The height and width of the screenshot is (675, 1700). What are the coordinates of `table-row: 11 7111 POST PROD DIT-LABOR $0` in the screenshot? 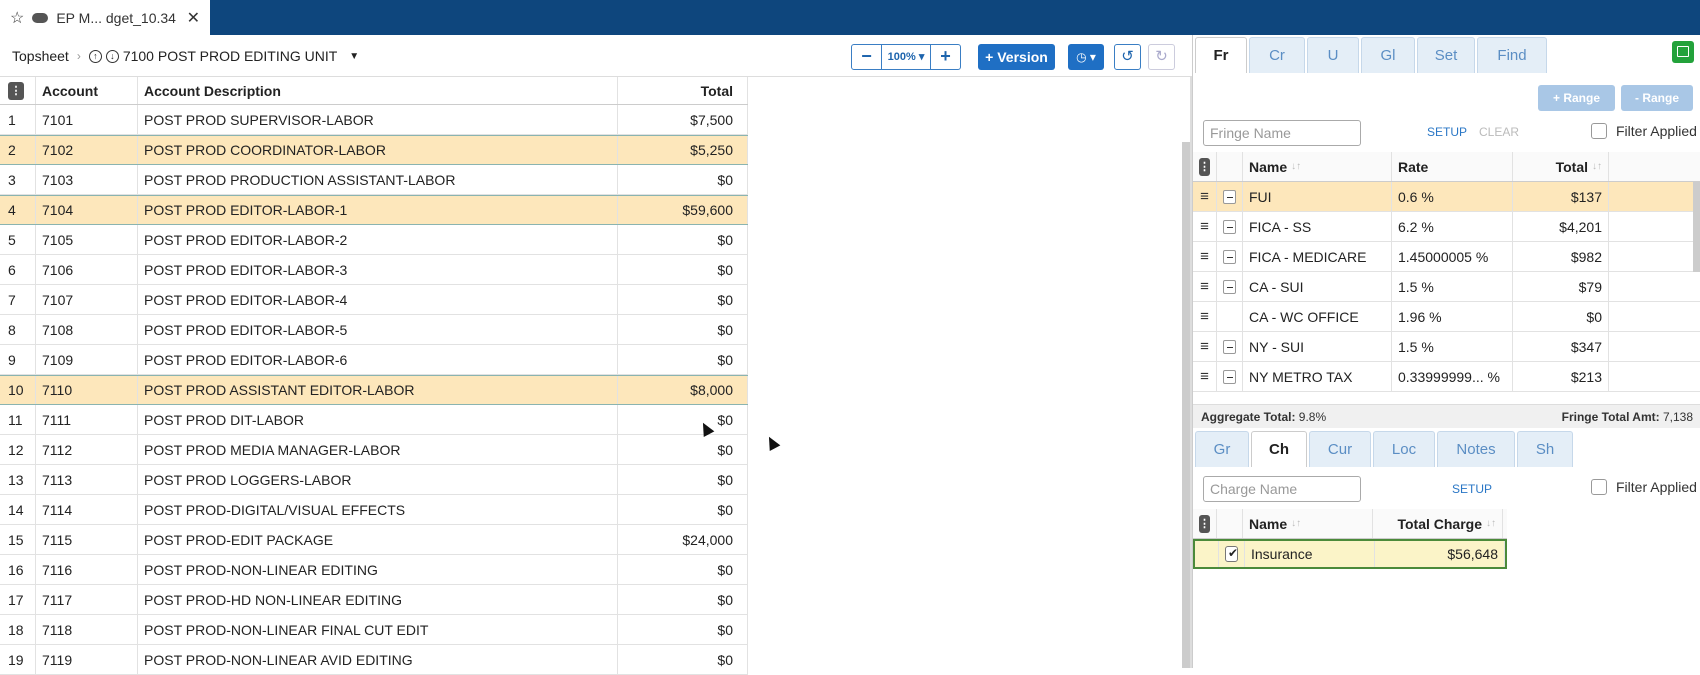 It's located at (374, 420).